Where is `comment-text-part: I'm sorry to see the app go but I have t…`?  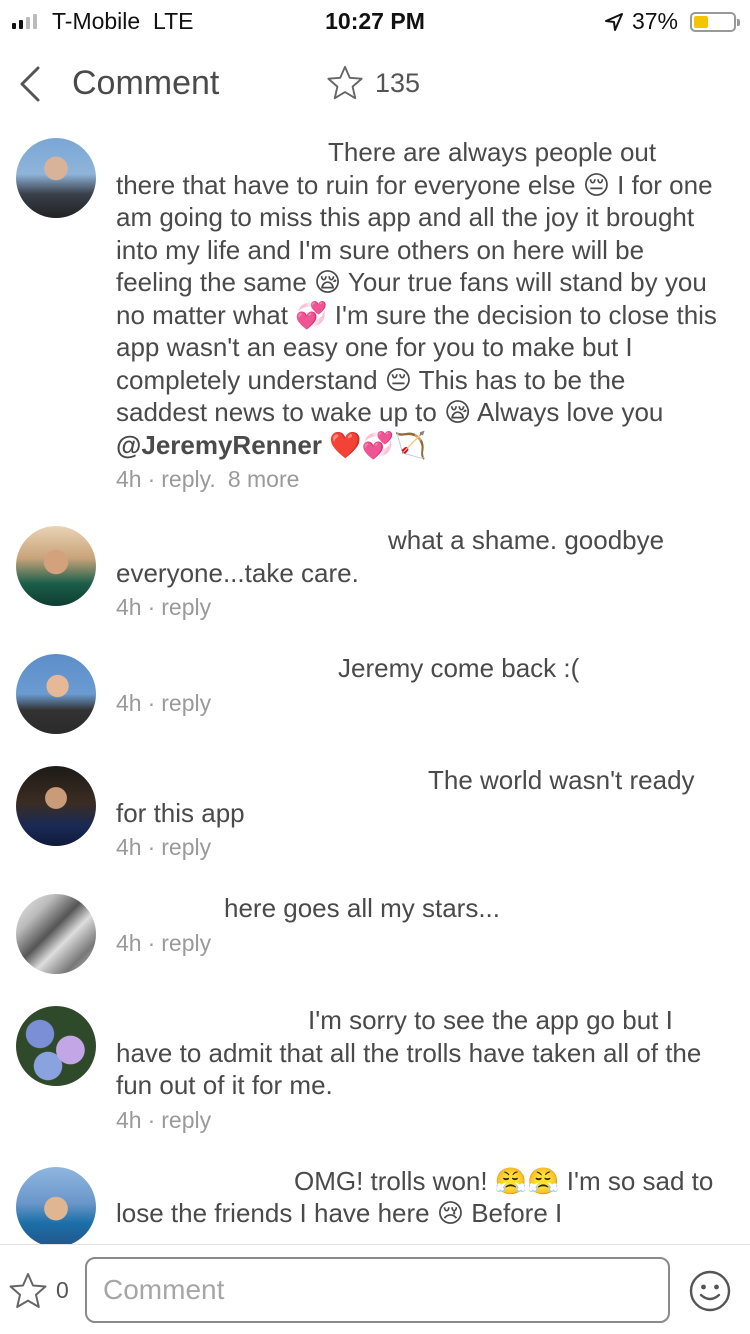
comment-text-part: I'm sorry to see the app go but I have t… is located at coordinates (409, 1052).